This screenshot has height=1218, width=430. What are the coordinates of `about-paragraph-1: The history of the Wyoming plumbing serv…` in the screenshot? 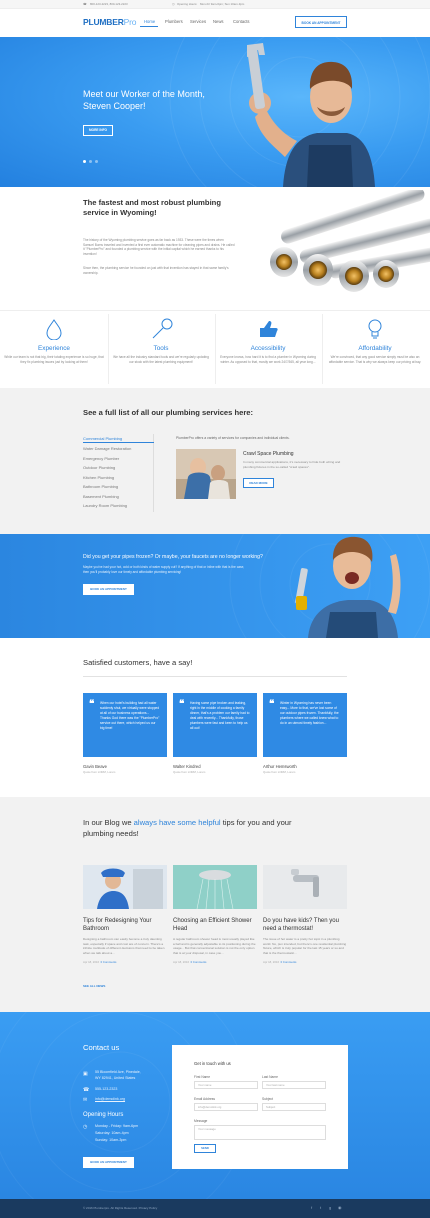 It's located at (159, 247).